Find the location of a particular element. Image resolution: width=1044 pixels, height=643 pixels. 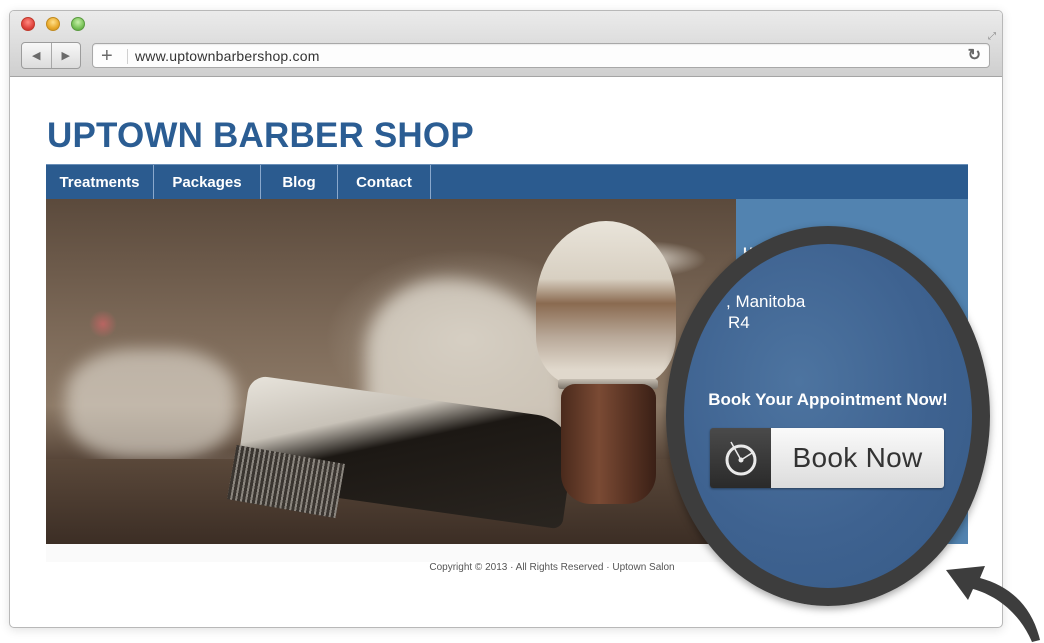

history-nav: ◀ ▶ is located at coordinates (51, 55).